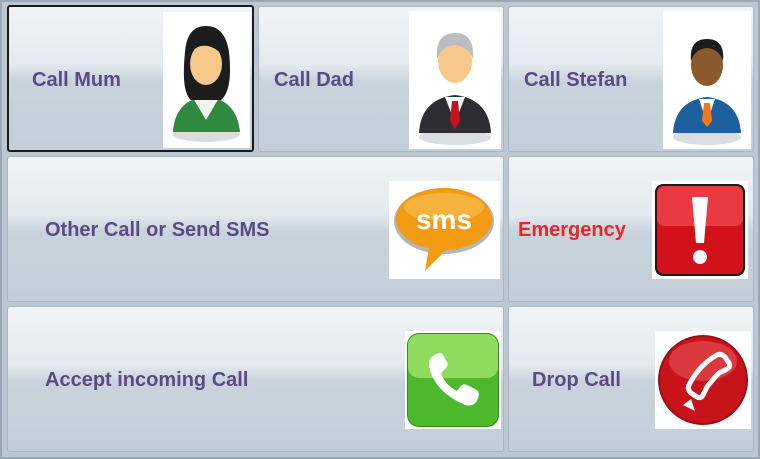  I want to click on call-dad-button: Call Dad, so click(381, 79).